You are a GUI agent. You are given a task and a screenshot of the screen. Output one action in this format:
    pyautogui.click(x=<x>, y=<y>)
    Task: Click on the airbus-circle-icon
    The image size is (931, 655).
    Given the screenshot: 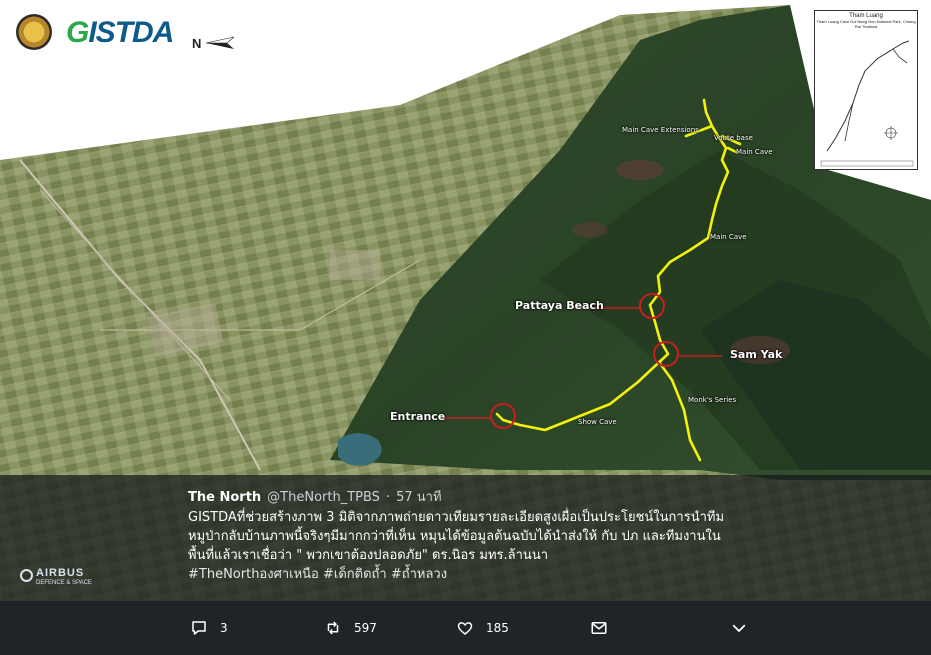 What is the action you would take?
    pyautogui.click(x=26, y=575)
    